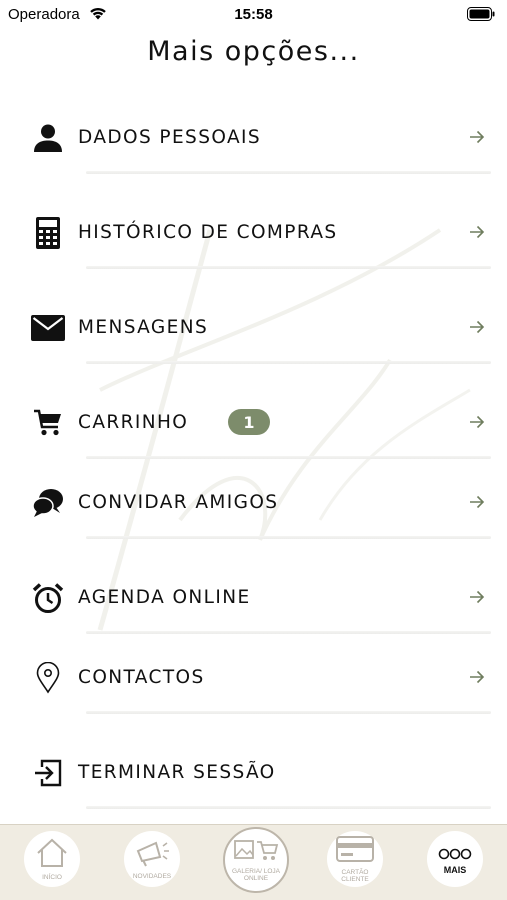  I want to click on menu-item-label: TERMINAR SESSÃO, so click(177, 772).